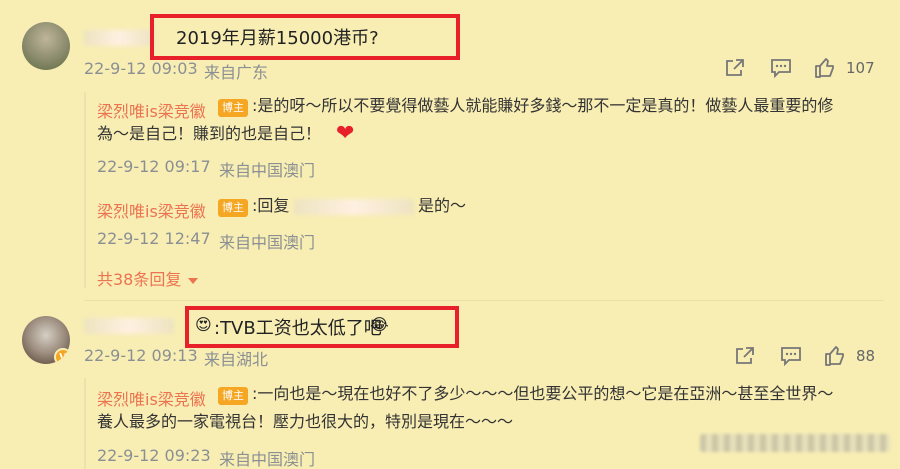  Describe the element at coordinates (271, 205) in the screenshot. I see `reply-text-prefix: :回复` at that location.